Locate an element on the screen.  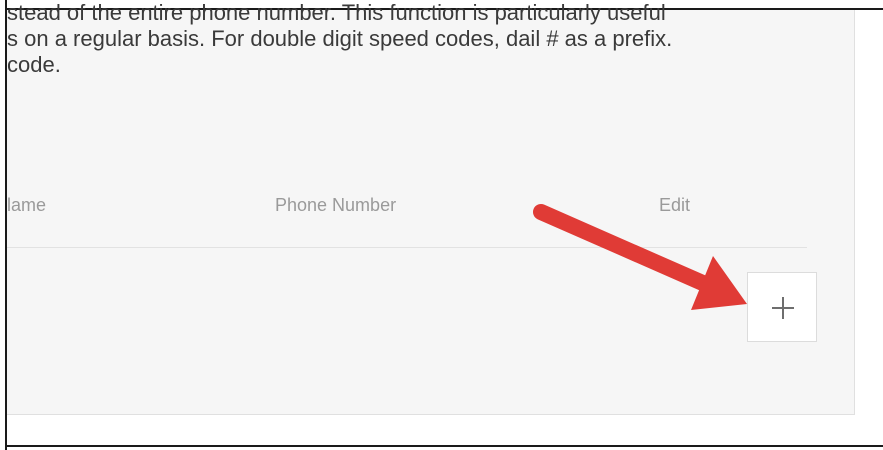
description-line-3: code. is located at coordinates (34, 64).